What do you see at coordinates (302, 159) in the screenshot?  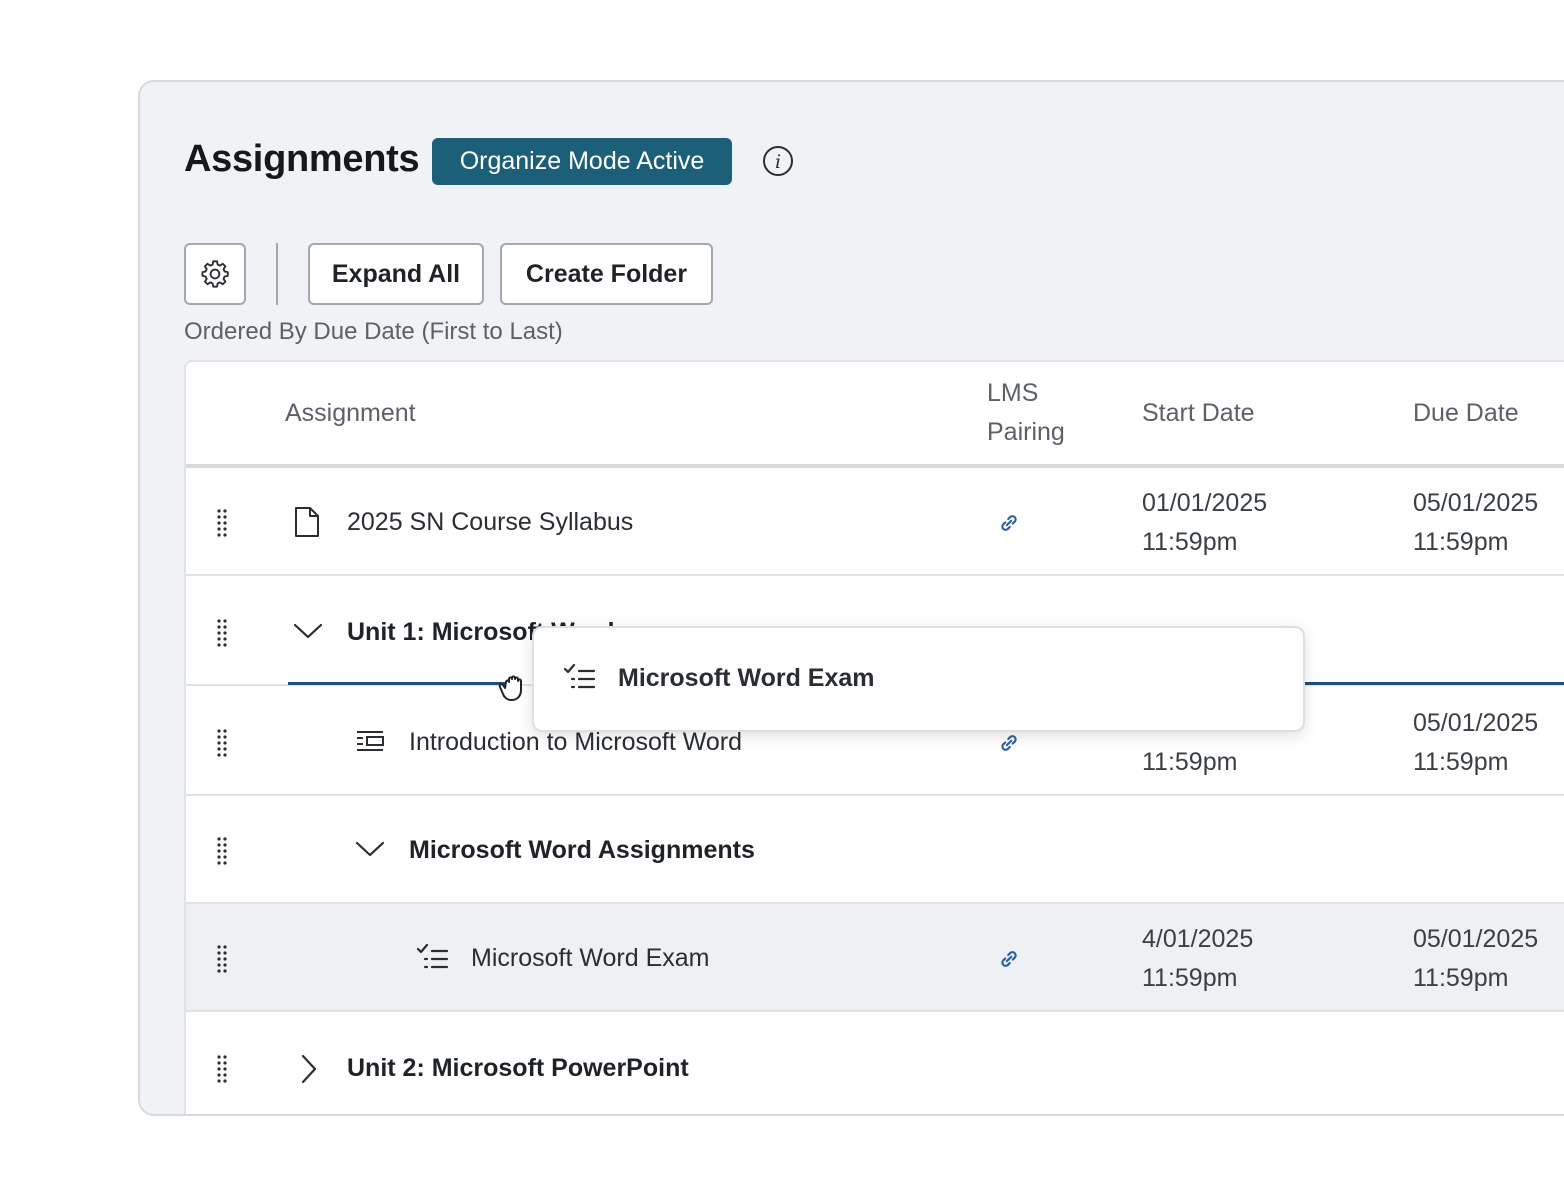 I see `page-title: Assignments` at bounding box center [302, 159].